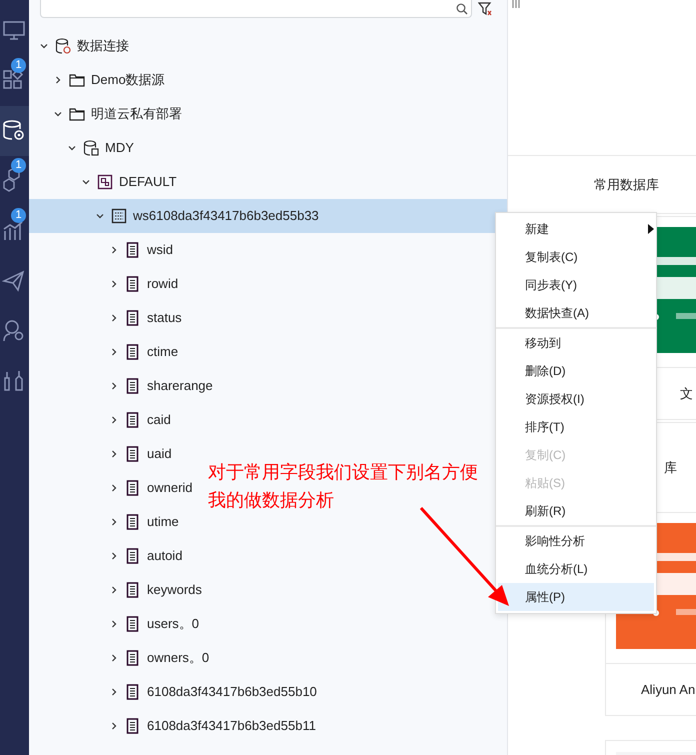 This screenshot has width=696, height=755. What do you see at coordinates (91, 148) in the screenshot?
I see `database-icon` at bounding box center [91, 148].